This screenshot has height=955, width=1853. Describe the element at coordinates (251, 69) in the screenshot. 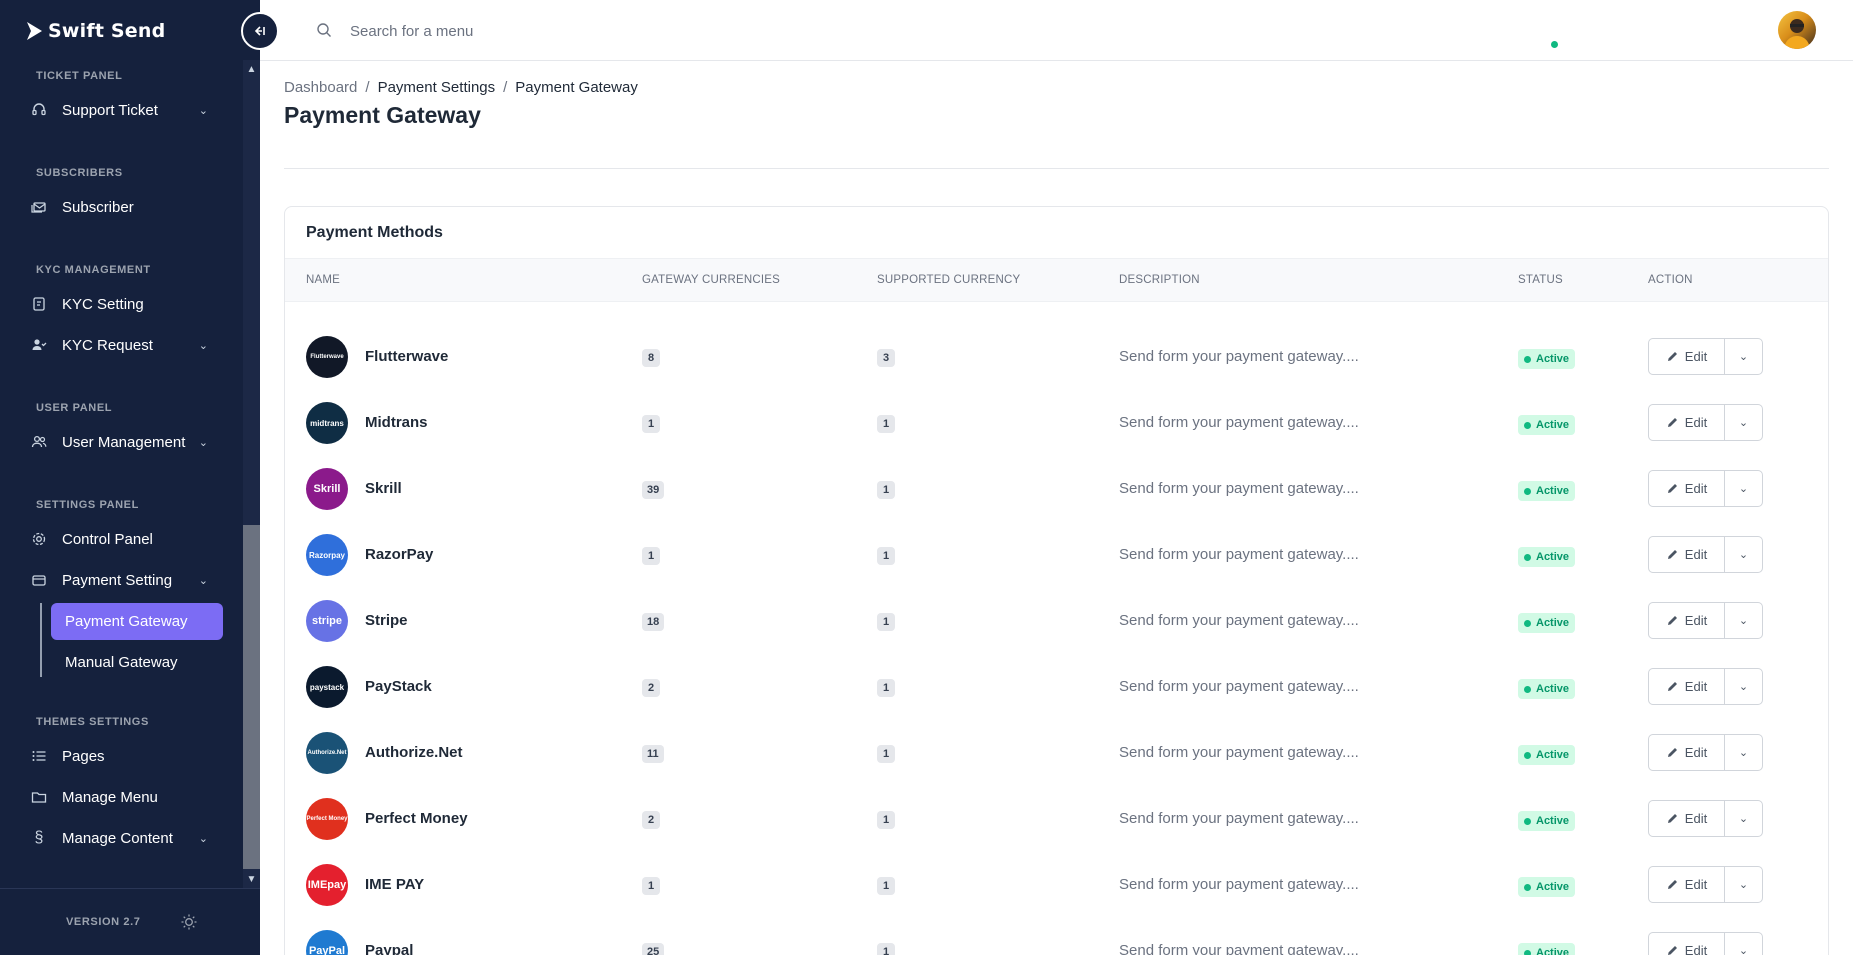

I see `scroll-up-arrow-icon: ▲` at that location.